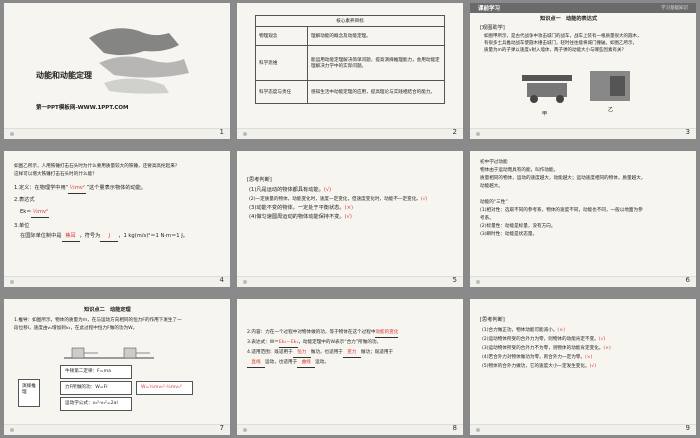  Describe the element at coordinates (117, 71) in the screenshot. I see `slide-1: 动能和动能定理 第一PPT模板网-WWW.1PPT.COM 1` at that location.